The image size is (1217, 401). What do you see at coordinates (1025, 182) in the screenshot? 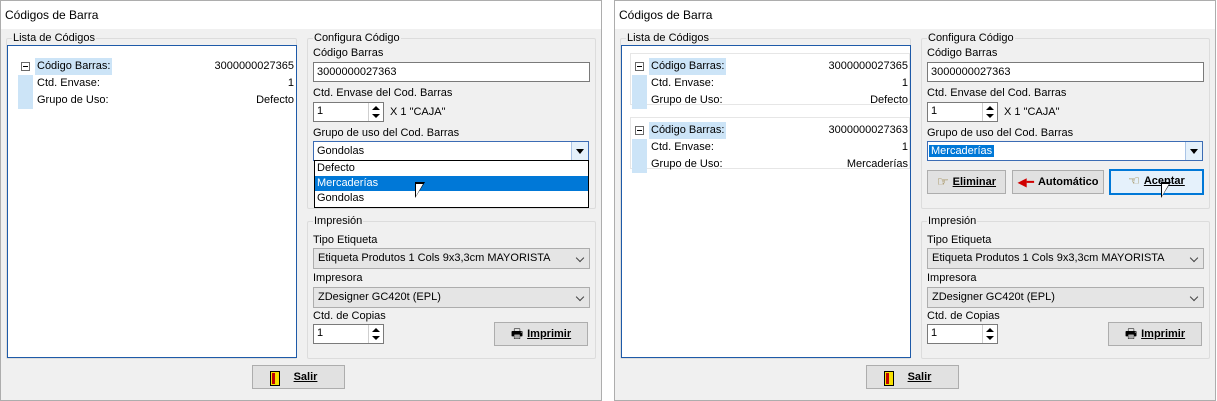
I see `red-arrow-icon: ◀━` at bounding box center [1025, 182].